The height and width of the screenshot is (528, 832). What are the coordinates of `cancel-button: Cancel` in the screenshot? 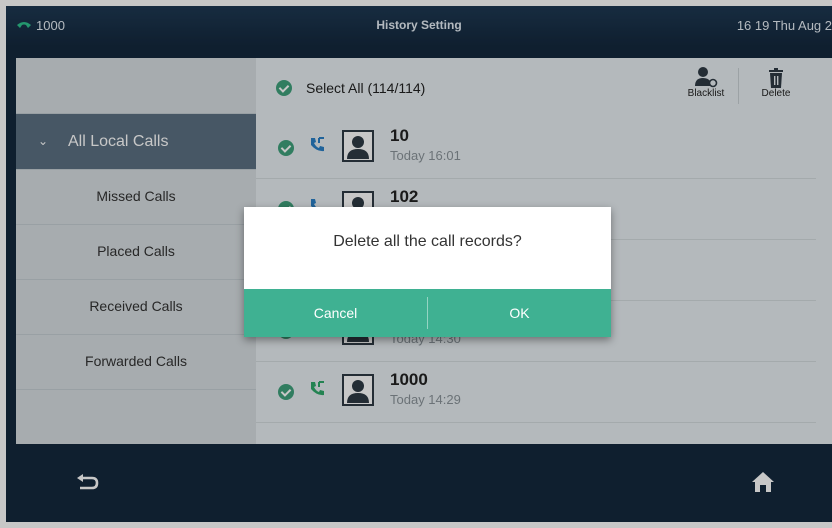 It's located at (335, 313).